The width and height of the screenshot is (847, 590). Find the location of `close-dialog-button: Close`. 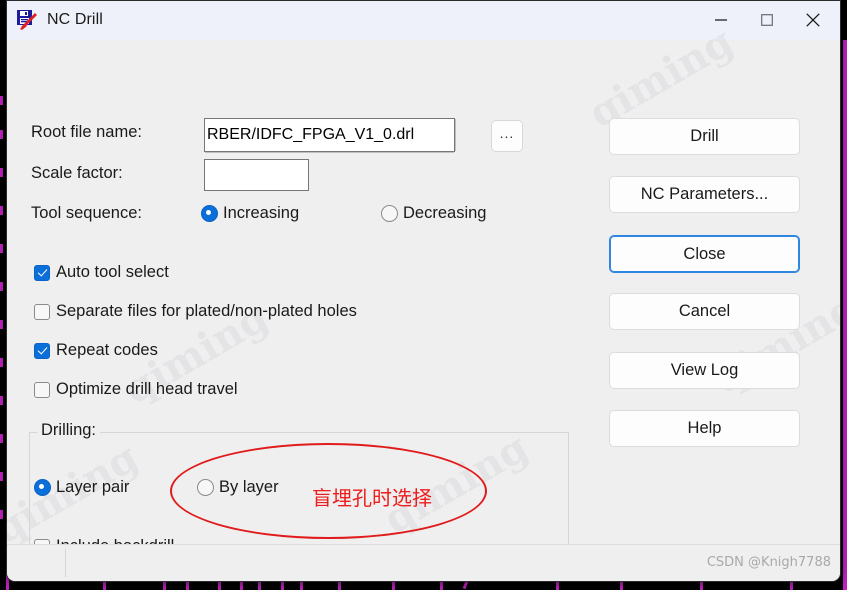

close-dialog-button: Close is located at coordinates (704, 254).